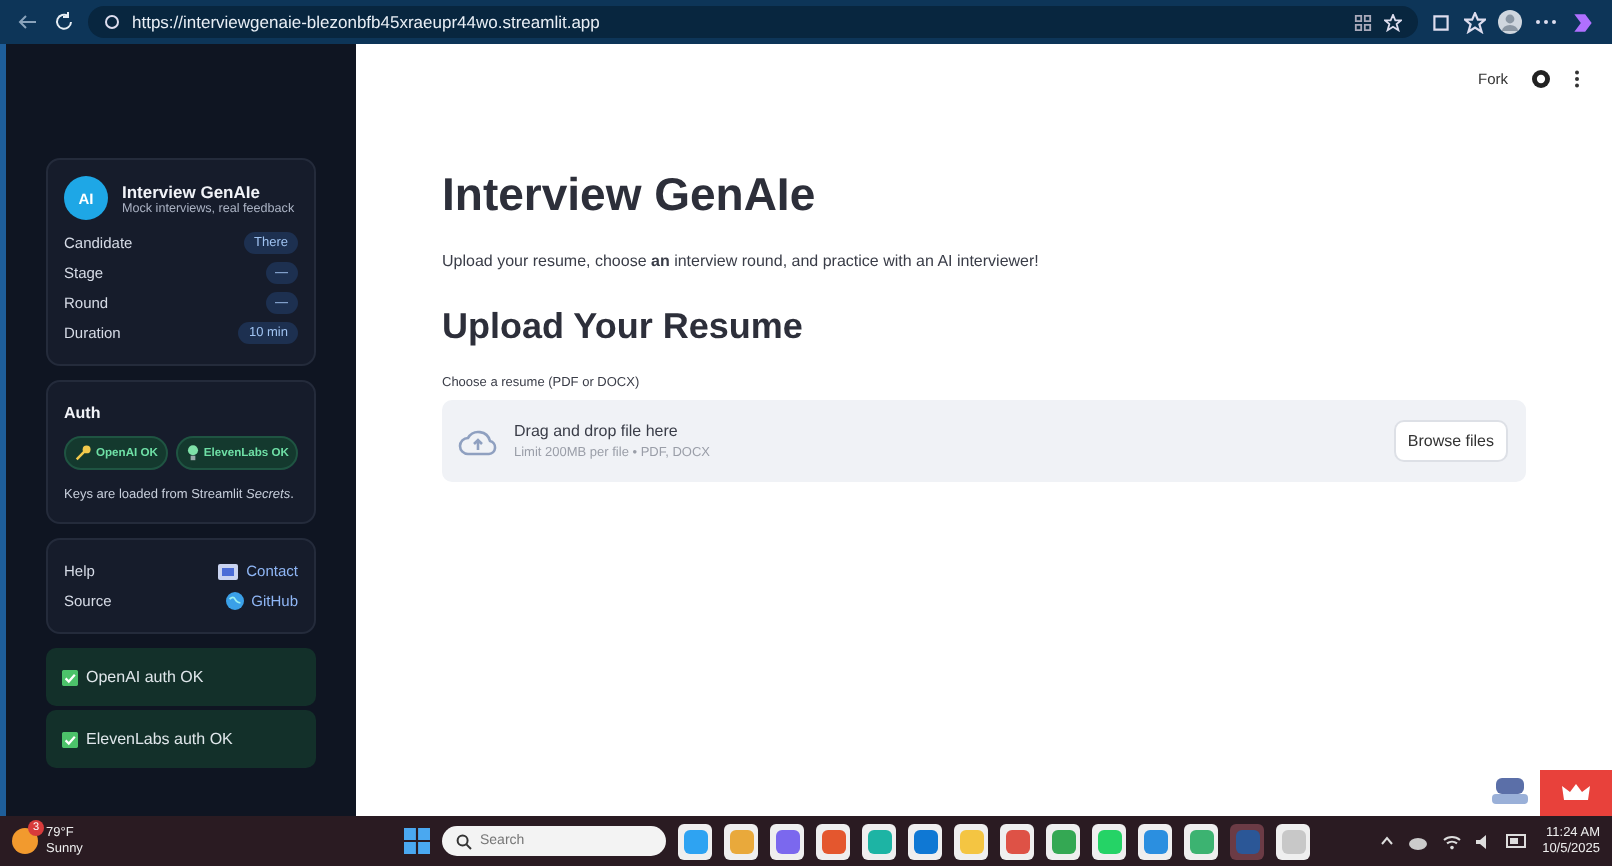  What do you see at coordinates (192, 453) in the screenshot?
I see `bulb-icon` at bounding box center [192, 453].